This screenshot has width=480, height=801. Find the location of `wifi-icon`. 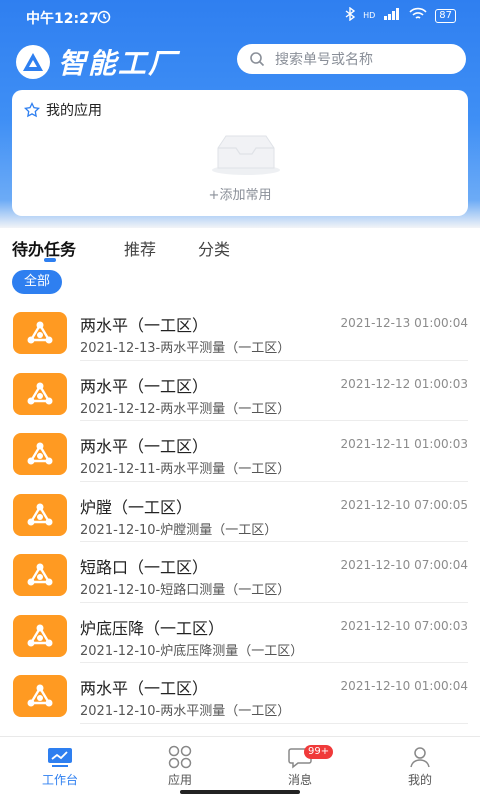

wifi-icon is located at coordinates (418, 15).